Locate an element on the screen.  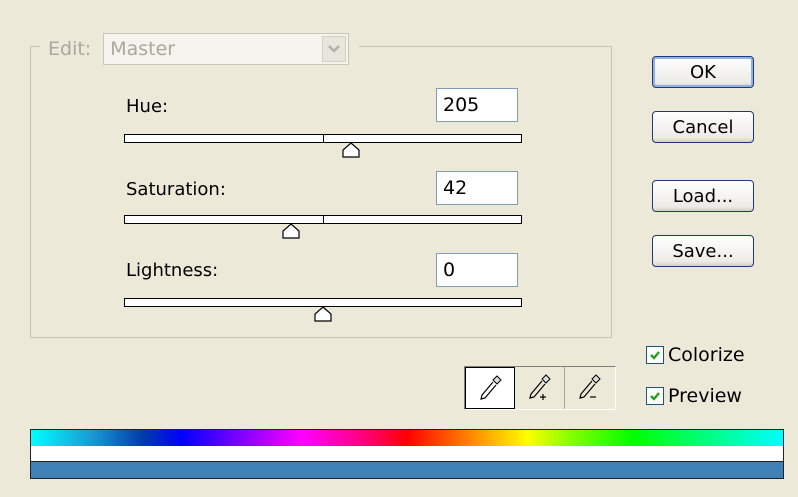
hue-slider is located at coordinates (323, 146).